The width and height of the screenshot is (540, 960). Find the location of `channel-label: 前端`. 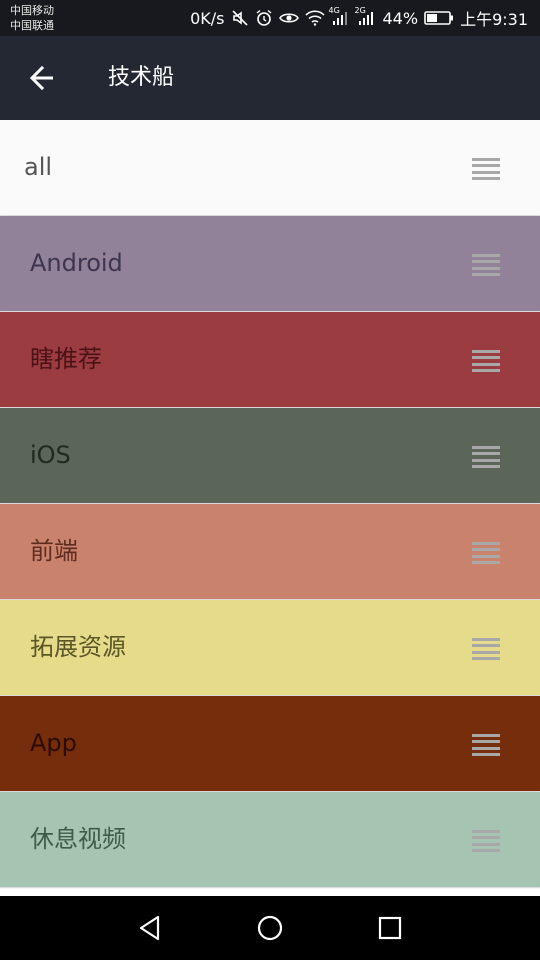

channel-label: 前端 is located at coordinates (54, 551).